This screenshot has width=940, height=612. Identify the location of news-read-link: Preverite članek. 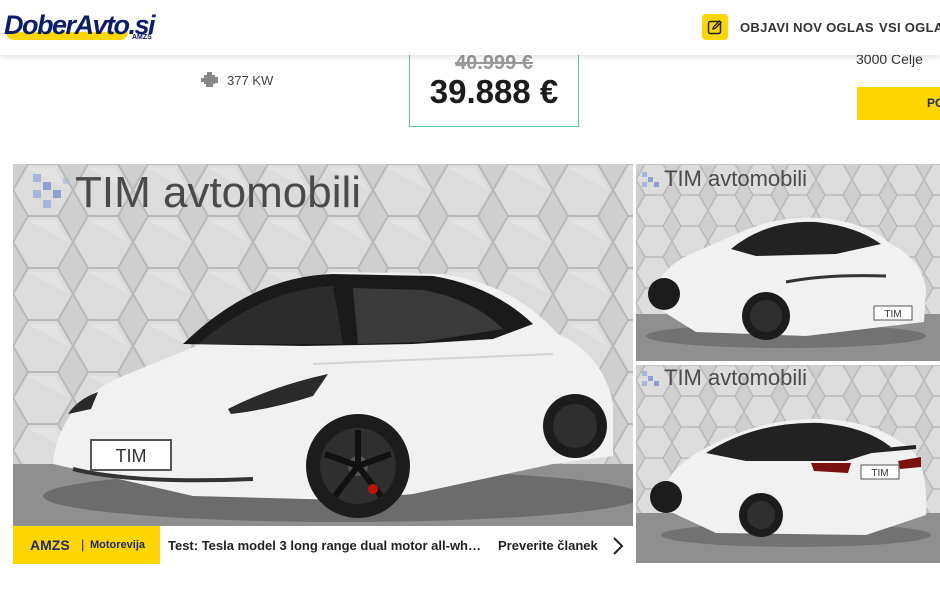
(548, 545).